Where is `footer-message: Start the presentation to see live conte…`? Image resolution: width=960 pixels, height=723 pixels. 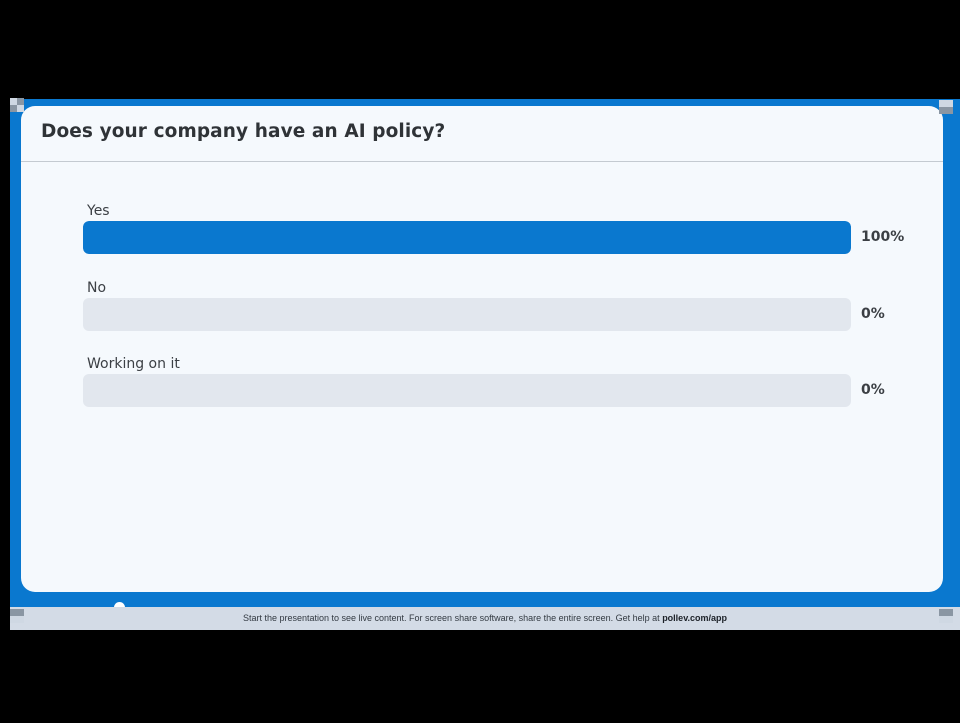 footer-message: Start the presentation to see live conte… is located at coordinates (452, 618).